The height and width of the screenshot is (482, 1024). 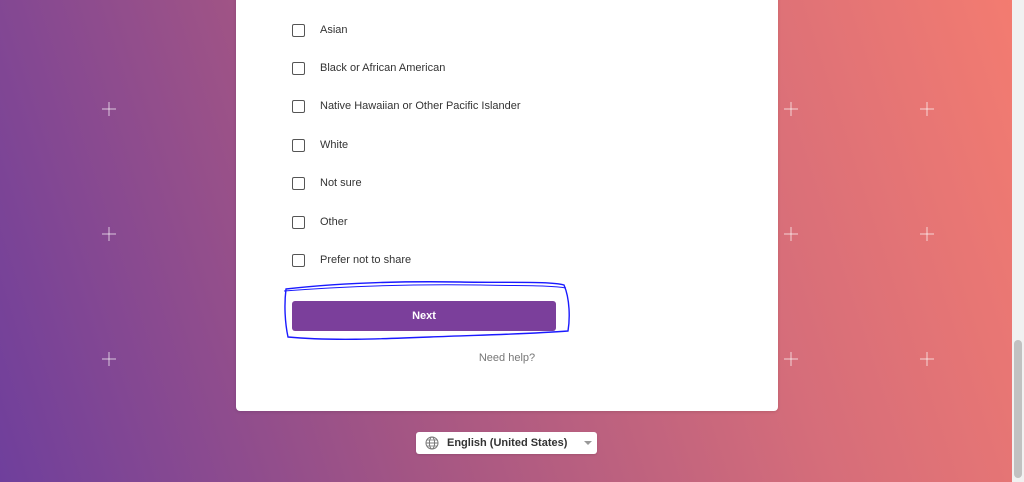 What do you see at coordinates (334, 222) in the screenshot?
I see `option-label: Other` at bounding box center [334, 222].